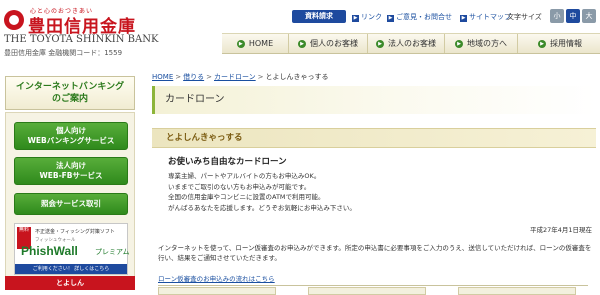  What do you see at coordinates (566, 43) in the screenshot?
I see `nav-recruit-label: 採用情報` at bounding box center [566, 43].